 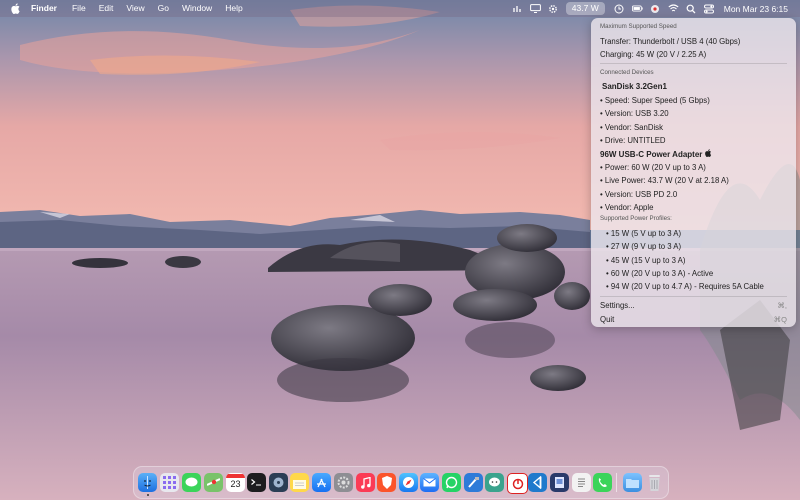 What do you see at coordinates (106, 8) in the screenshot?
I see `menu-edit: Edit` at bounding box center [106, 8].